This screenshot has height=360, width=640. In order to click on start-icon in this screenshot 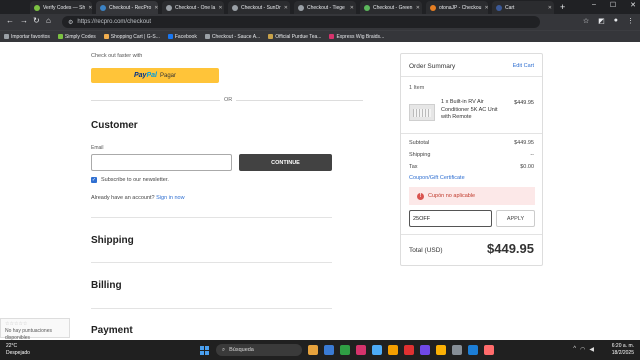, I will do `click(204, 350)`.